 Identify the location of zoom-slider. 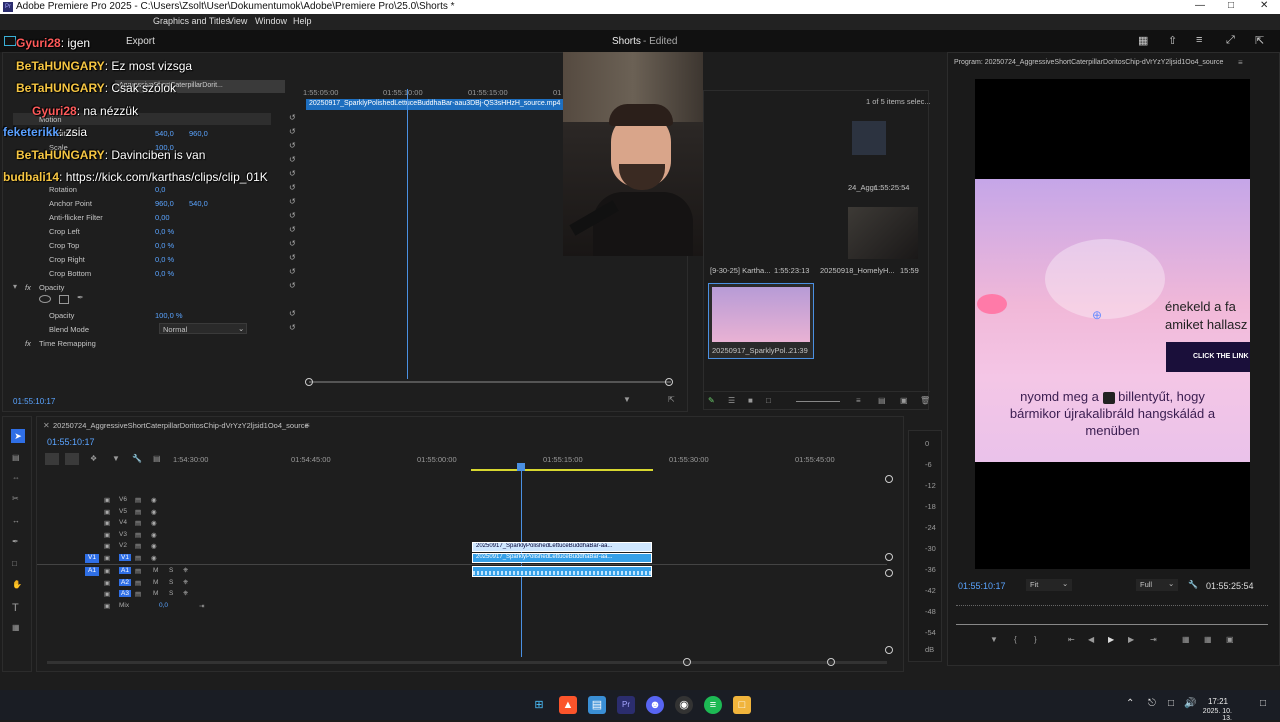
(818, 401).